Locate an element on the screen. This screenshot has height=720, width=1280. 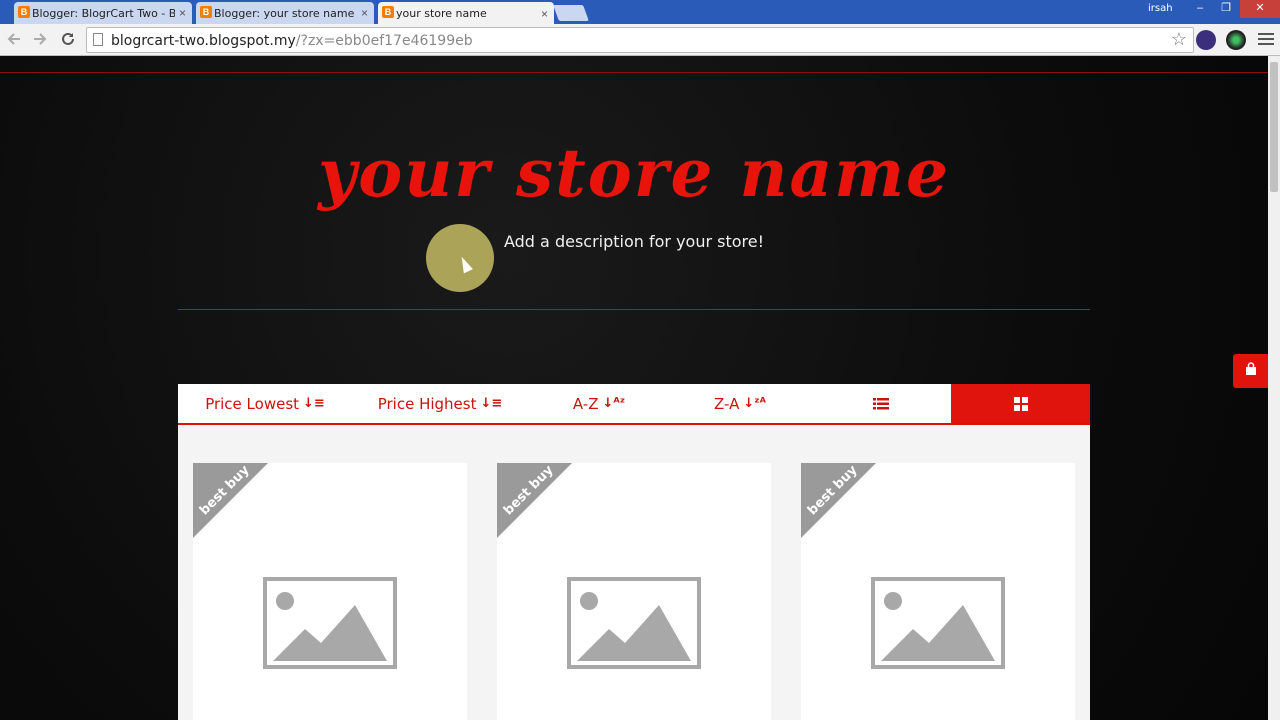
browser-tab-active: B your store name × is located at coordinates (466, 13).